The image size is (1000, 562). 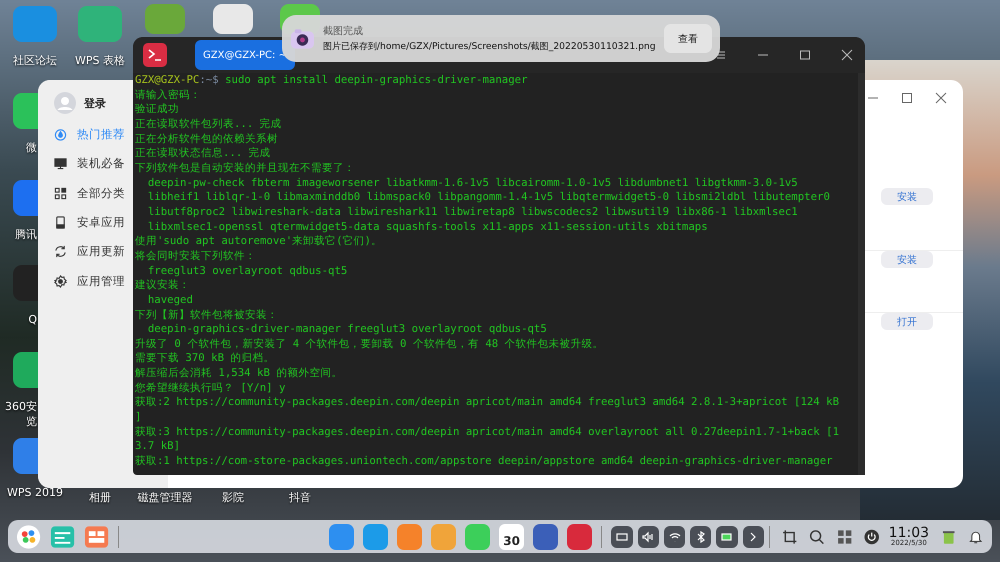 What do you see at coordinates (727, 537) in the screenshot?
I see `battery-icon` at bounding box center [727, 537].